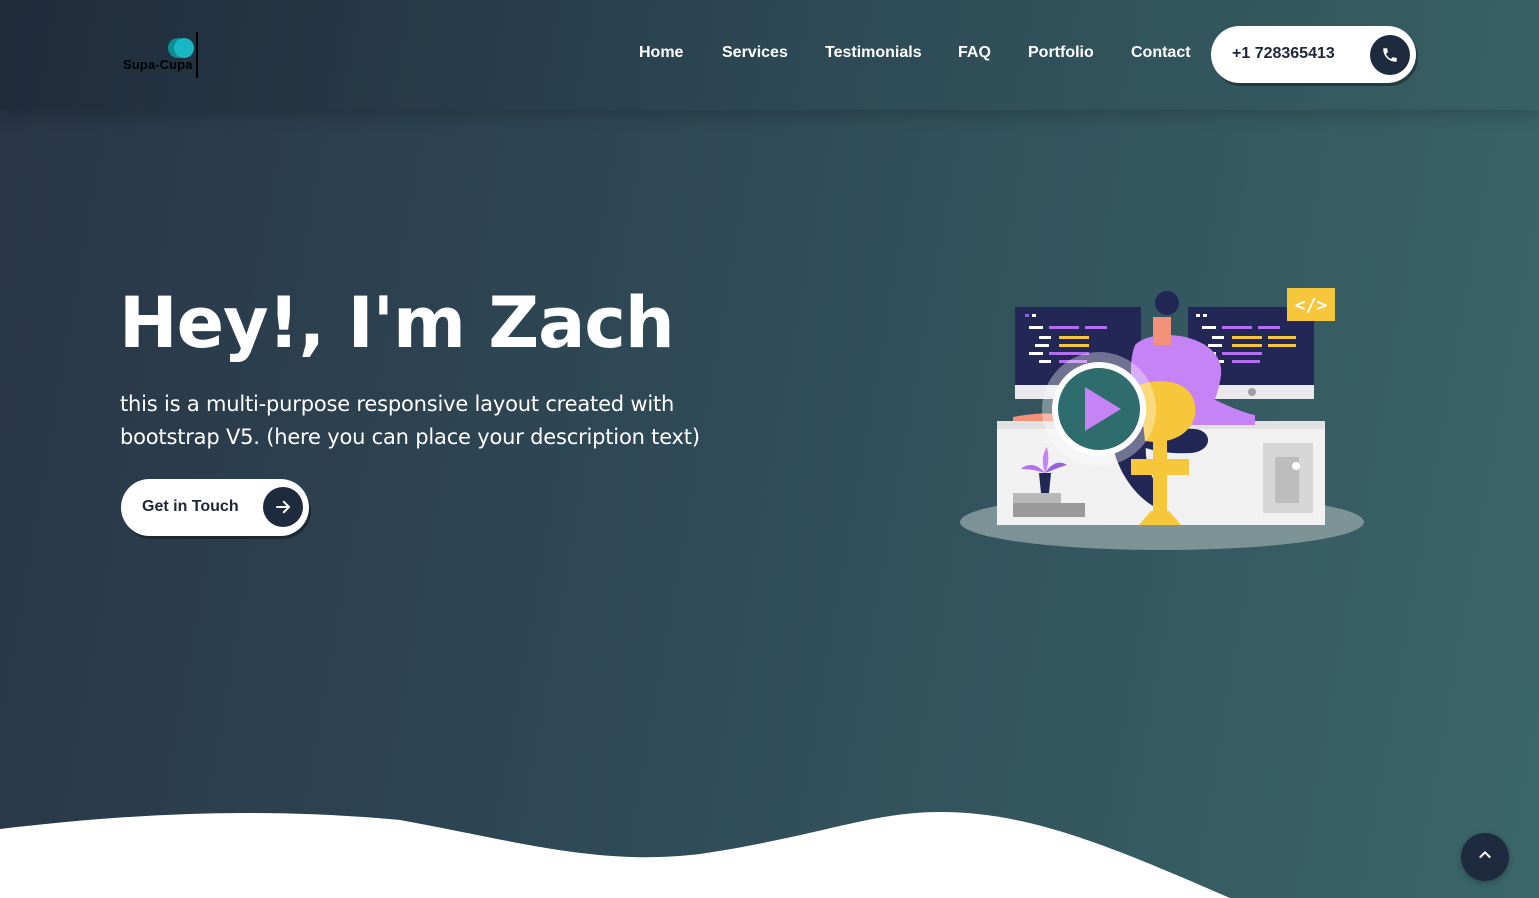  What do you see at coordinates (158, 64) in the screenshot?
I see `logo-text: Supa-Cupa` at bounding box center [158, 64].